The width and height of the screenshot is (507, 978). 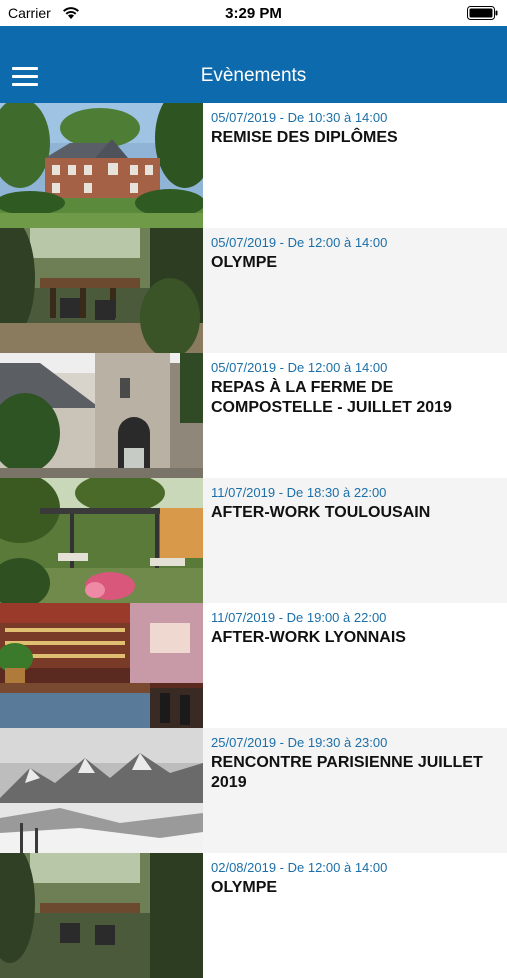 I want to click on event-date: 25/07/2019 - De 19:30 à 23:00, so click(x=299, y=742).